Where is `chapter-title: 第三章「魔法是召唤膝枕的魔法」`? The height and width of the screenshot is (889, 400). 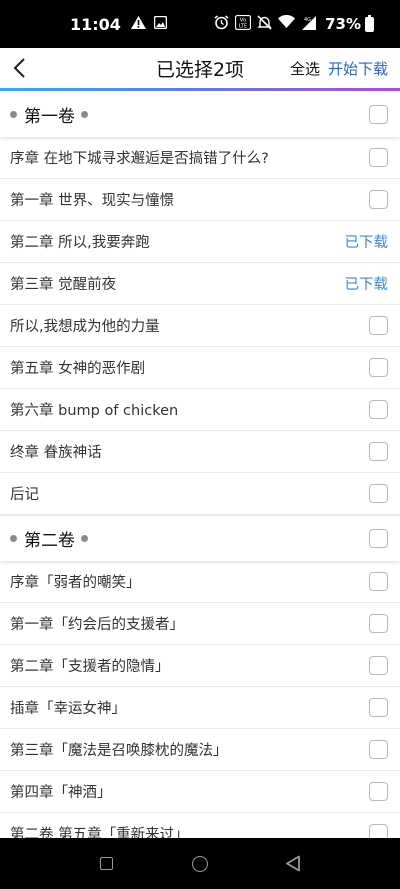 chapter-title: 第三章「魔法是召唤膝枕的魔法」 is located at coordinates (119, 751).